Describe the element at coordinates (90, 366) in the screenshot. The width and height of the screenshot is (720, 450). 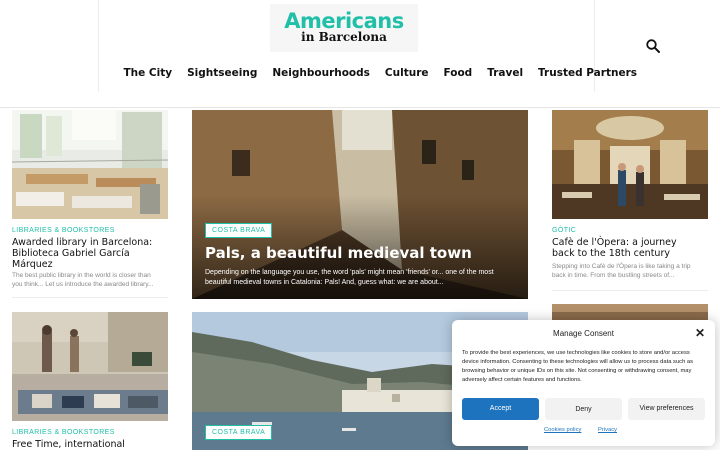
I see `street-market-thumbnail` at that location.